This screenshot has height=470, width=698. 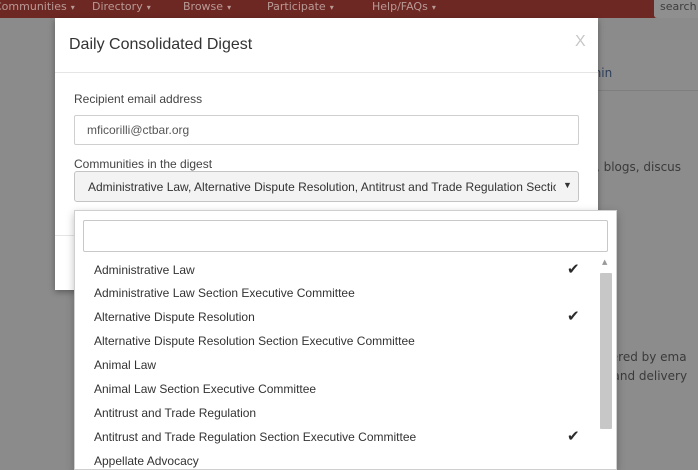 What do you see at coordinates (144, 270) in the screenshot?
I see `option-label: Administrative Law` at bounding box center [144, 270].